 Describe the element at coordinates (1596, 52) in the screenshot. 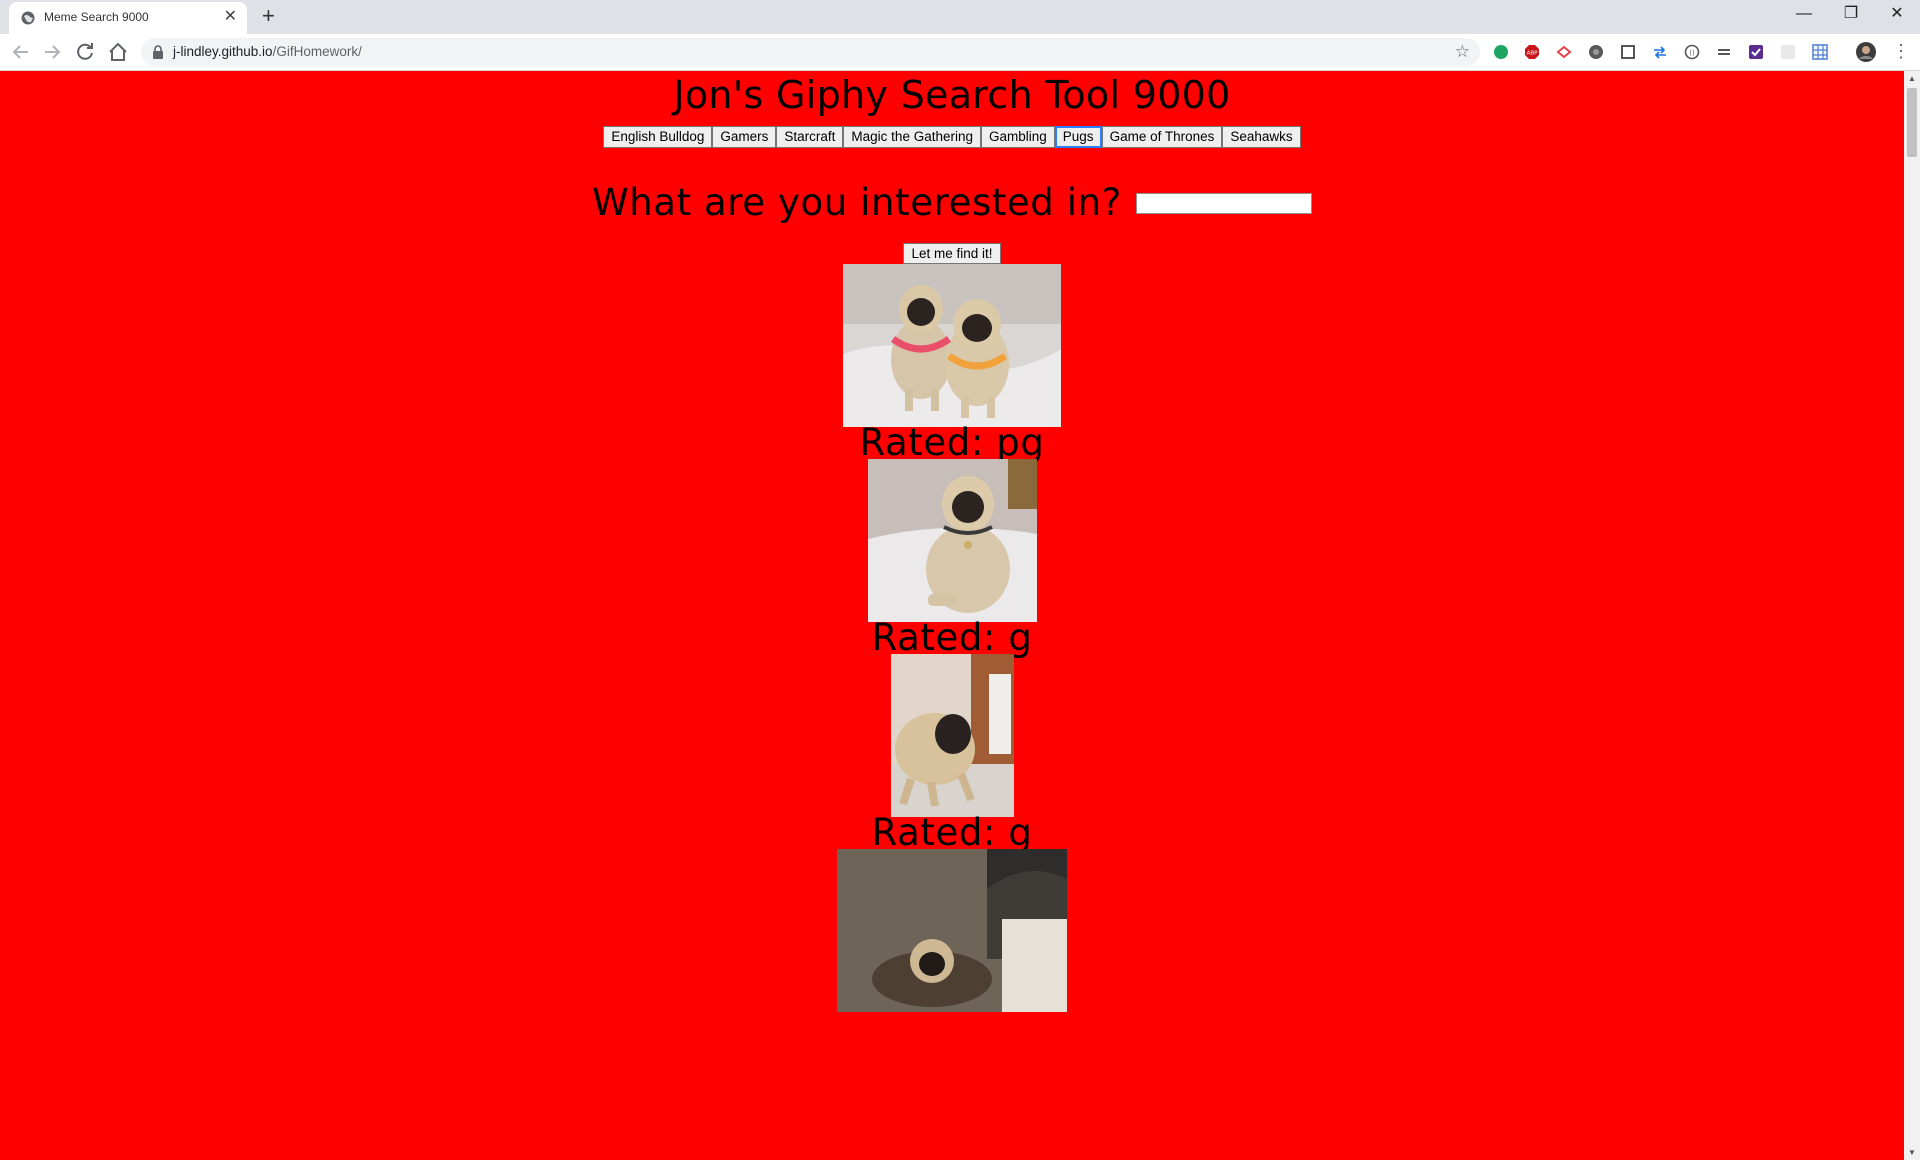

I see `dark-circle-ext-icon` at that location.